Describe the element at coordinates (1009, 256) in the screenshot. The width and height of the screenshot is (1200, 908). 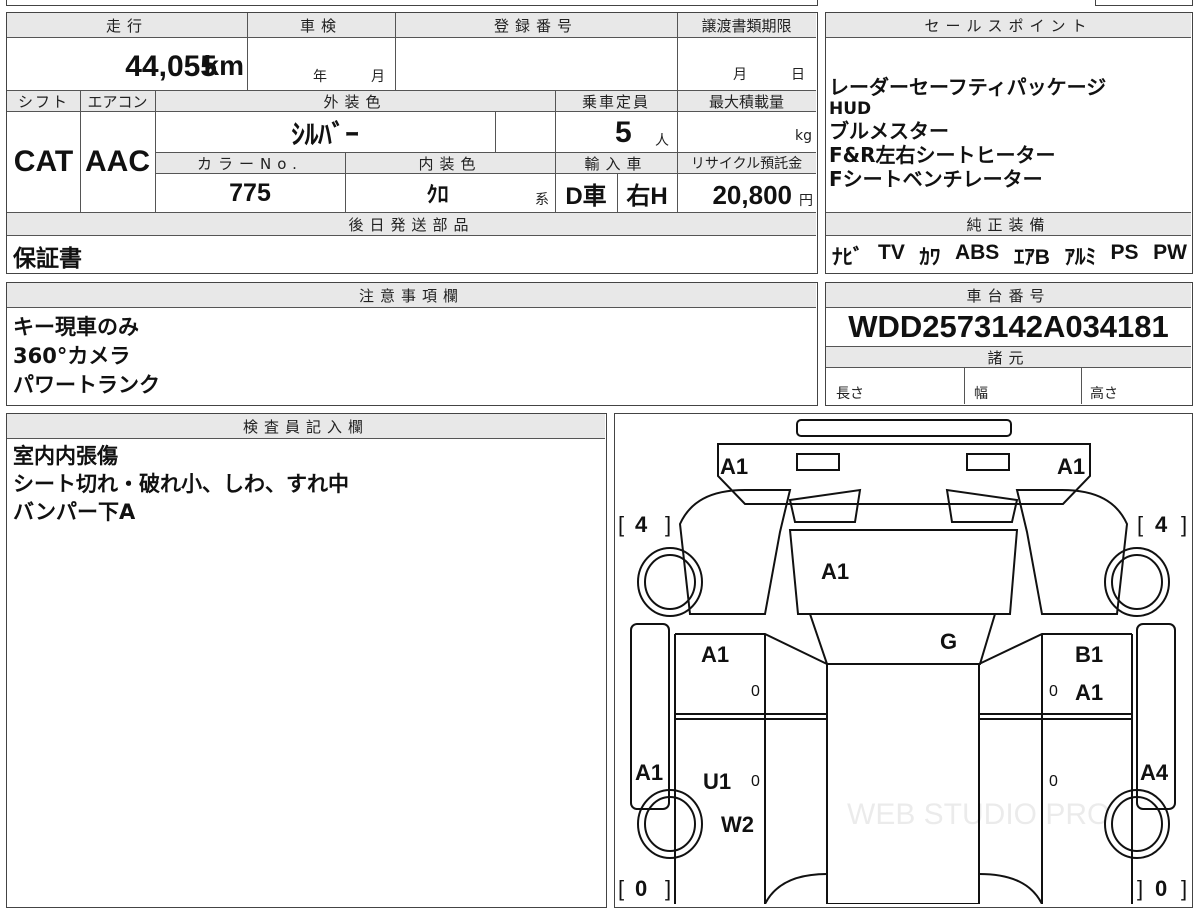
I see `equipment-list: ﾅﾋﾞ TV ｶﾜ ABS ｴｱB ｱﾙﾐ PS PW` at that location.